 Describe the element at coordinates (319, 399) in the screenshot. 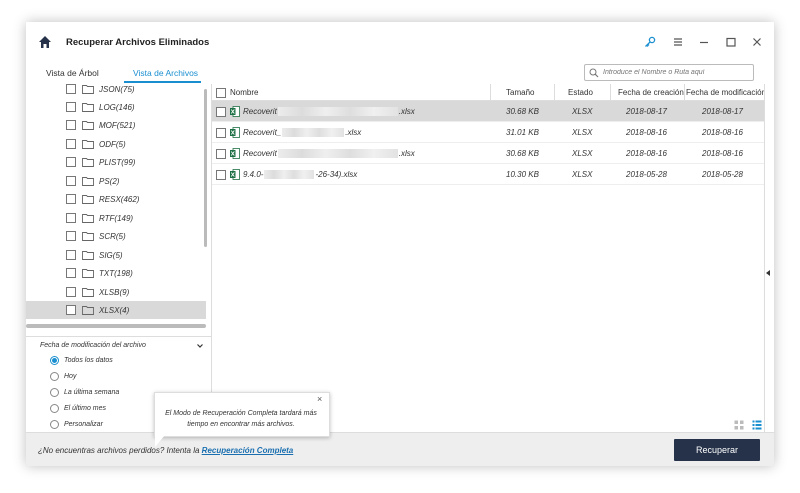

I see `close-icon: ×` at that location.